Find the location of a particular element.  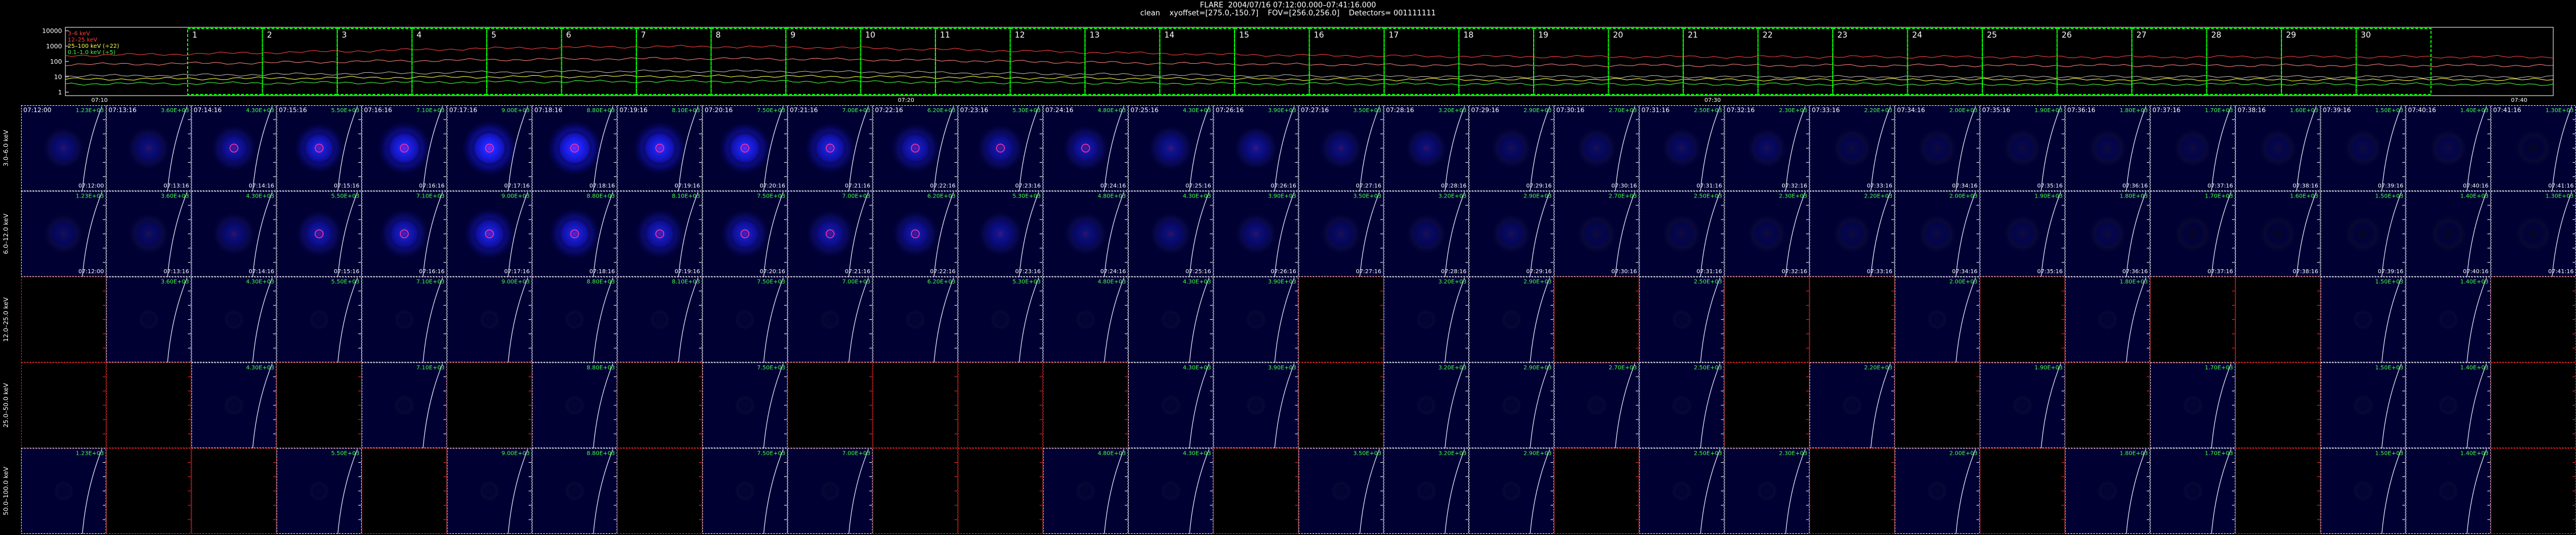

peak-label: 2.30E+03 is located at coordinates (1793, 111).